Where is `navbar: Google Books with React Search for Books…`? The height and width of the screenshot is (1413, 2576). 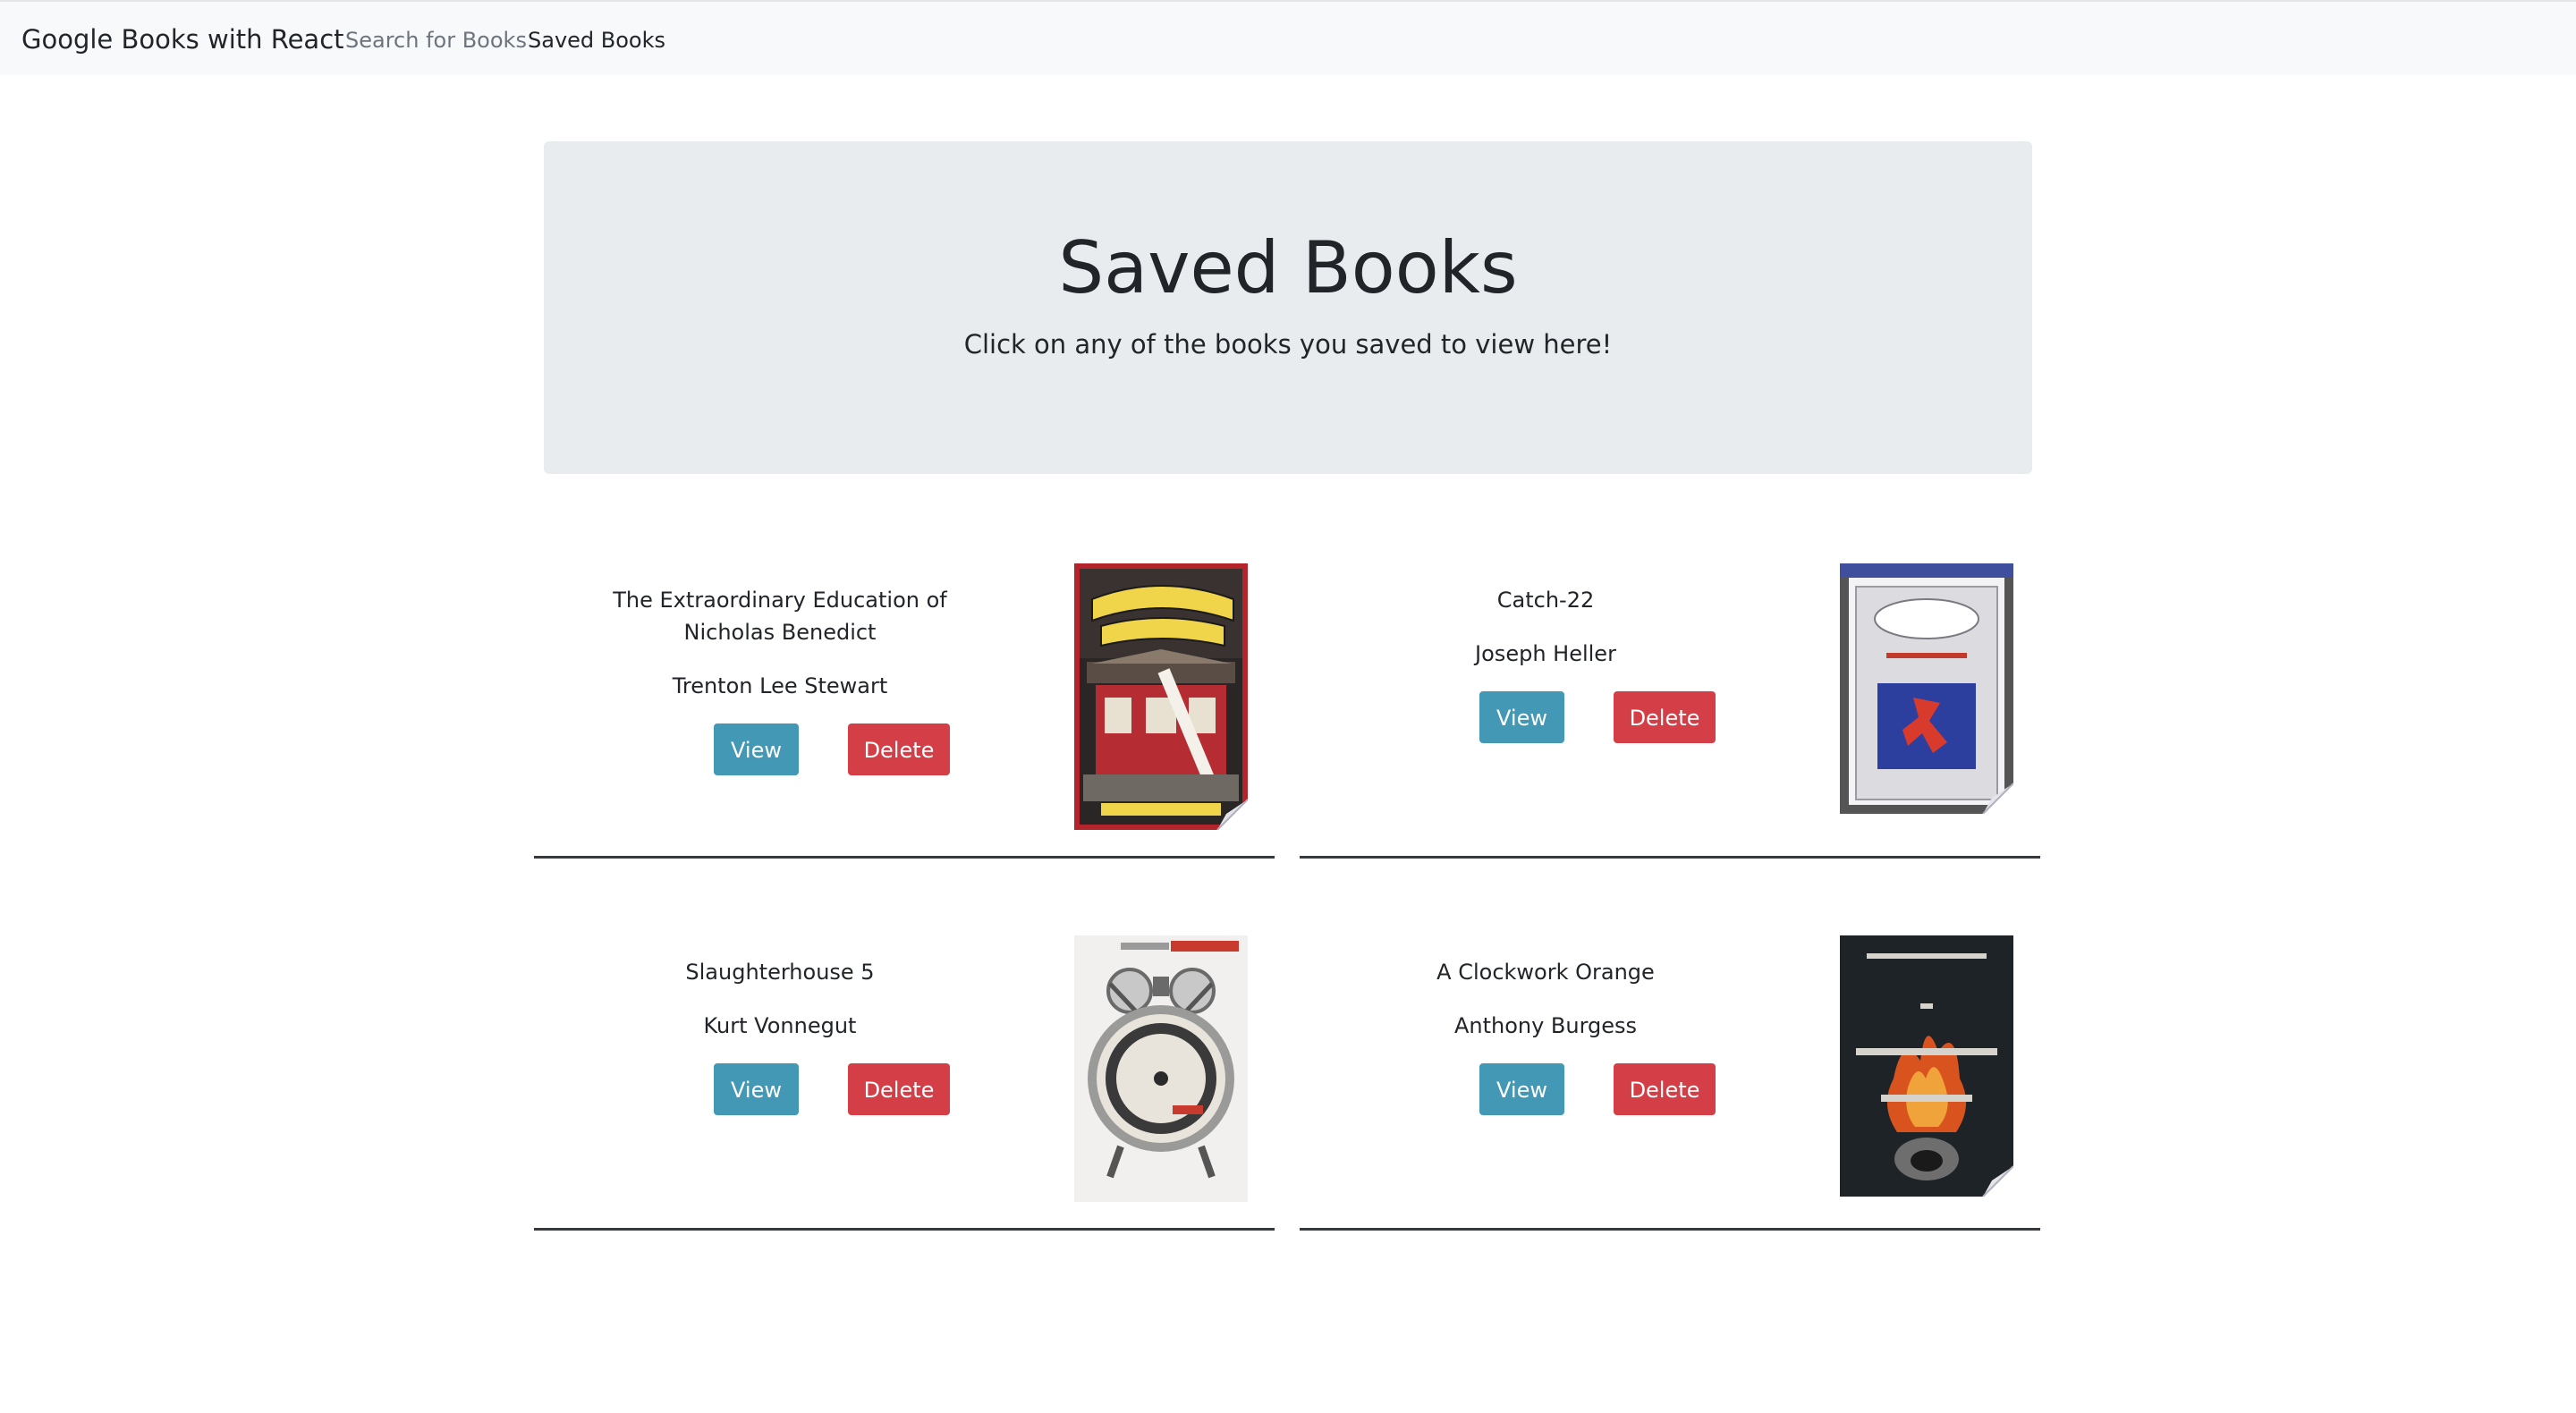
navbar: Google Books with React Search for Books… is located at coordinates (1288, 37).